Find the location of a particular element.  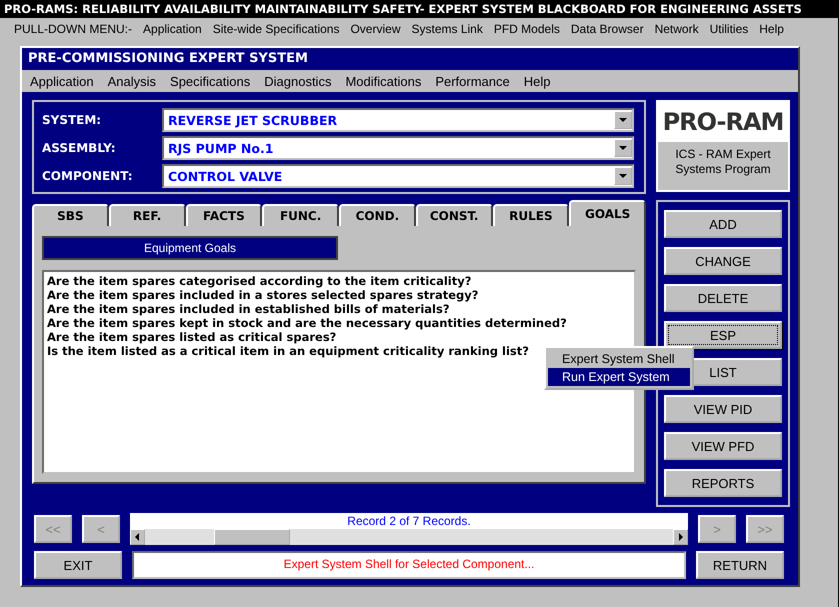

field-label: ASSEMBLY: is located at coordinates (79, 148).